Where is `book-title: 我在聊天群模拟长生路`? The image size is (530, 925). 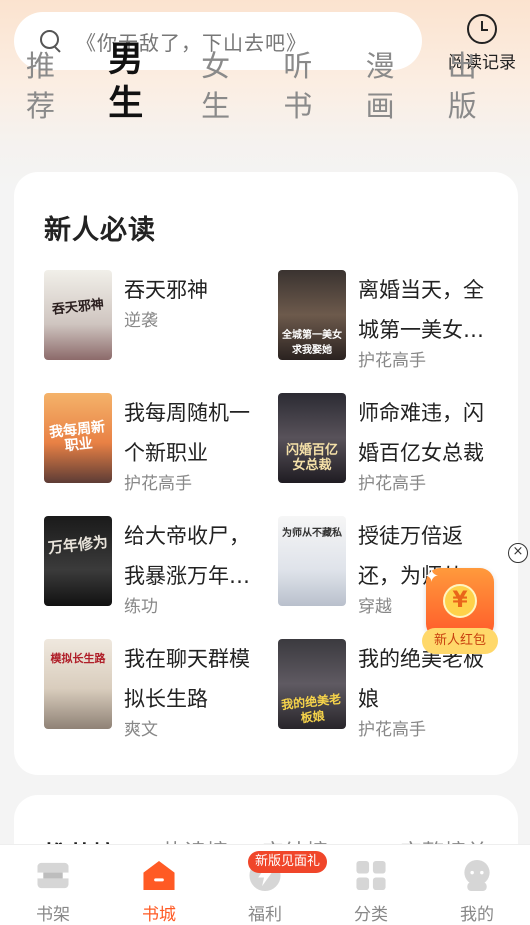 book-title: 我在聊天群模拟长生路 is located at coordinates (187, 679).